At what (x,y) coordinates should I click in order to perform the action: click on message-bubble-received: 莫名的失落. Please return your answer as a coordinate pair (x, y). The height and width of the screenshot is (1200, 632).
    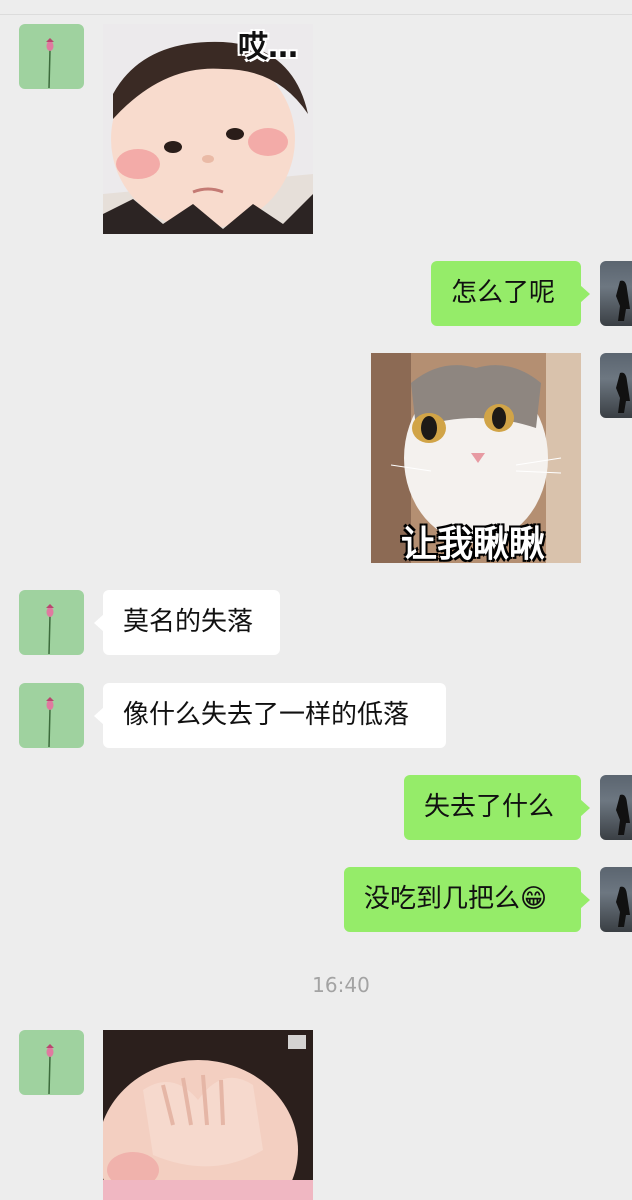
    Looking at the image, I should click on (187, 622).